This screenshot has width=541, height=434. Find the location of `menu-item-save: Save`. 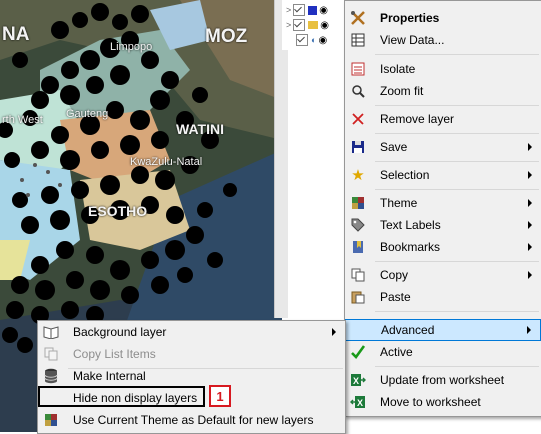

menu-item-save: Save is located at coordinates (443, 147).